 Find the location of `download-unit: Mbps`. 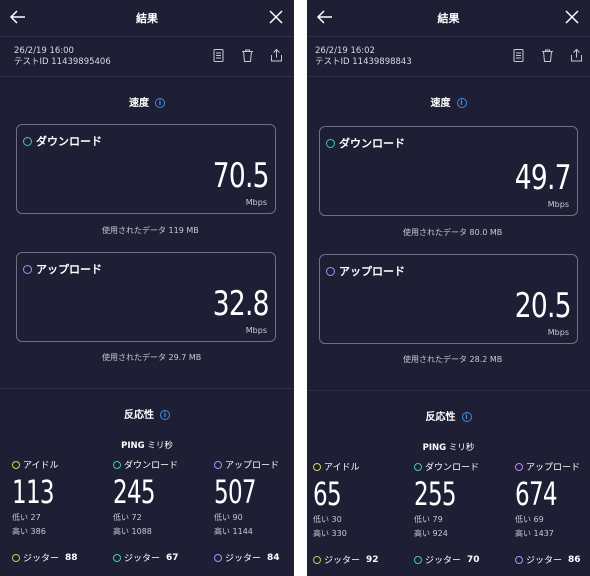

download-unit: Mbps is located at coordinates (256, 202).